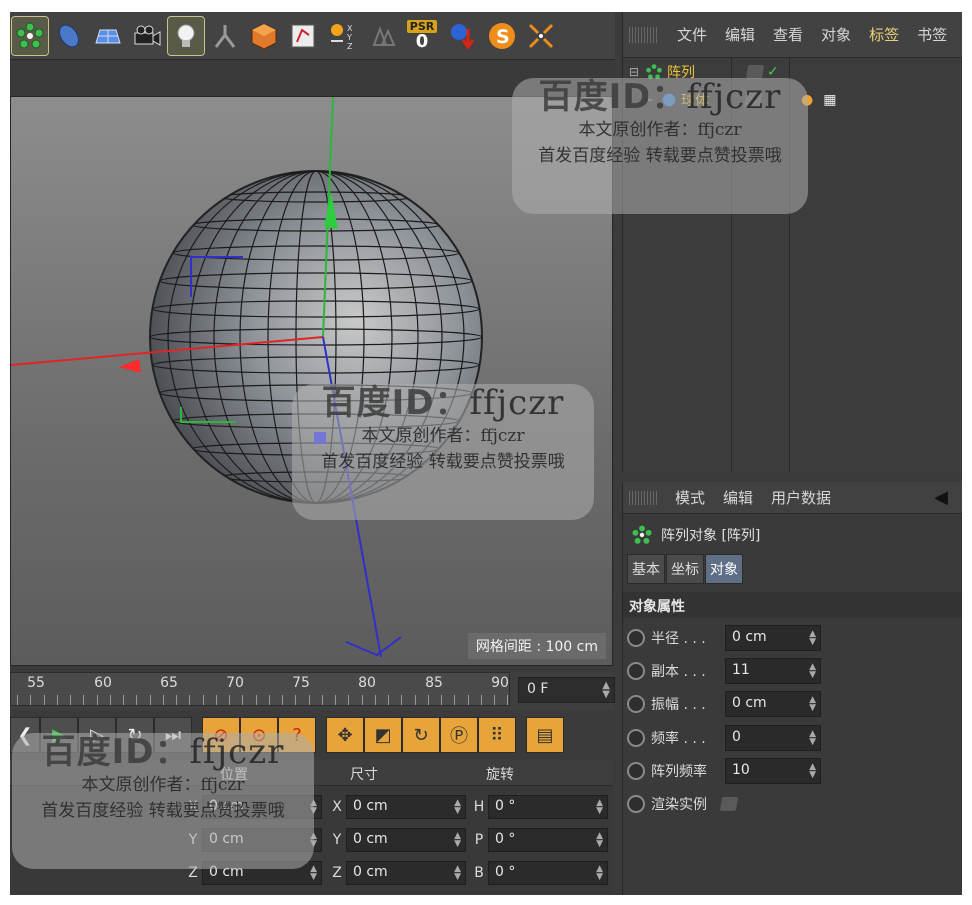 Image resolution: width=972 pixels, height=905 pixels. I want to click on menu-object: 对象, so click(836, 34).